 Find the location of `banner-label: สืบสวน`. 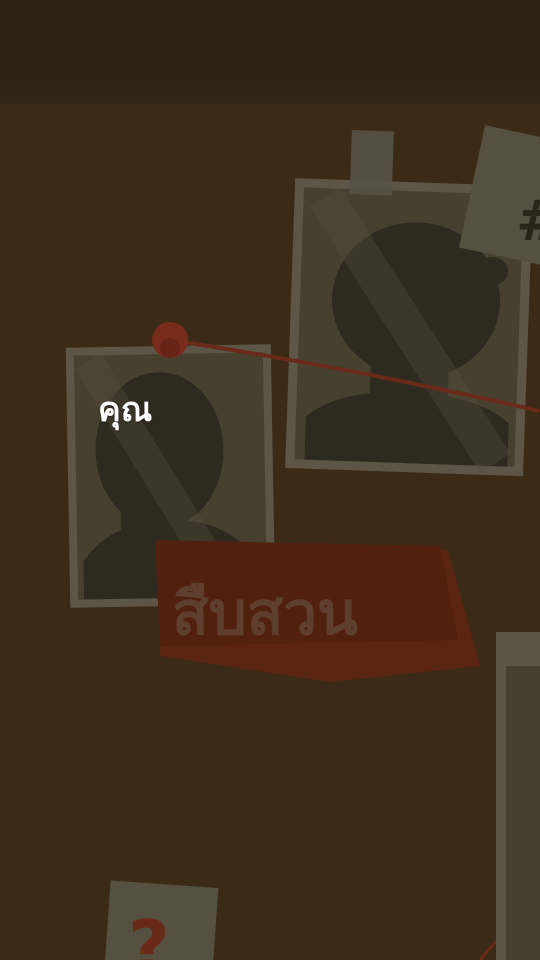

banner-label: สืบสวน is located at coordinates (265, 614).